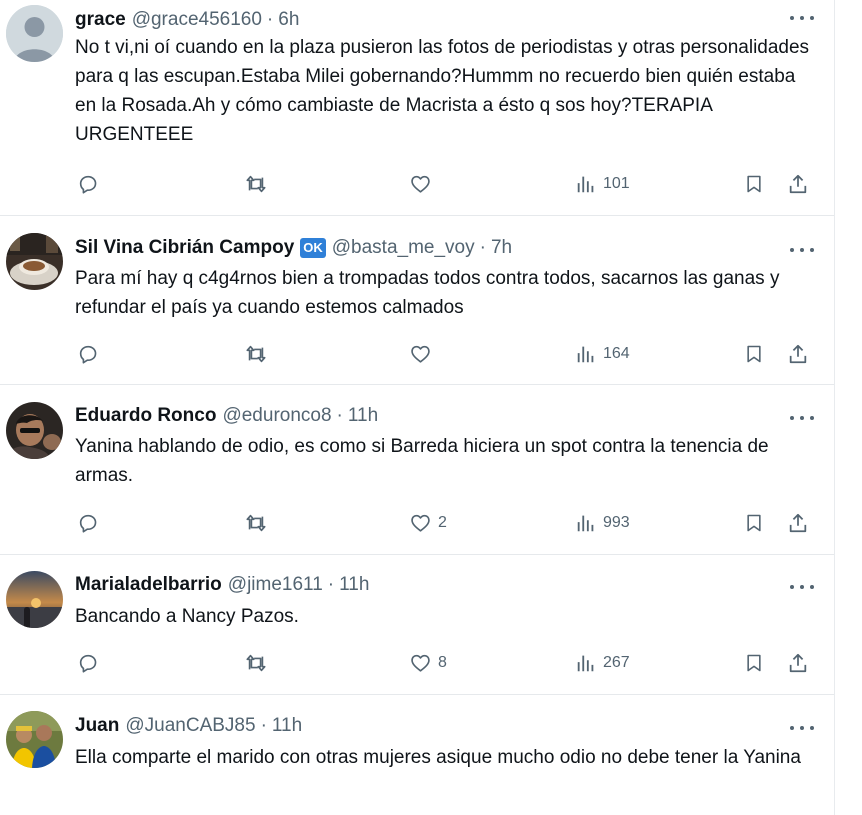 The width and height of the screenshot is (862, 815). What do you see at coordinates (616, 522) in the screenshot?
I see `view-count: 993` at bounding box center [616, 522].